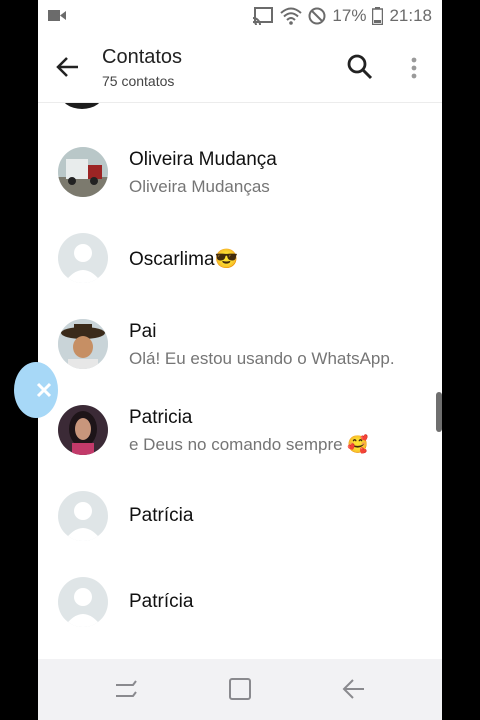  What do you see at coordinates (44, 390) in the screenshot?
I see `bubble-icon` at bounding box center [44, 390].